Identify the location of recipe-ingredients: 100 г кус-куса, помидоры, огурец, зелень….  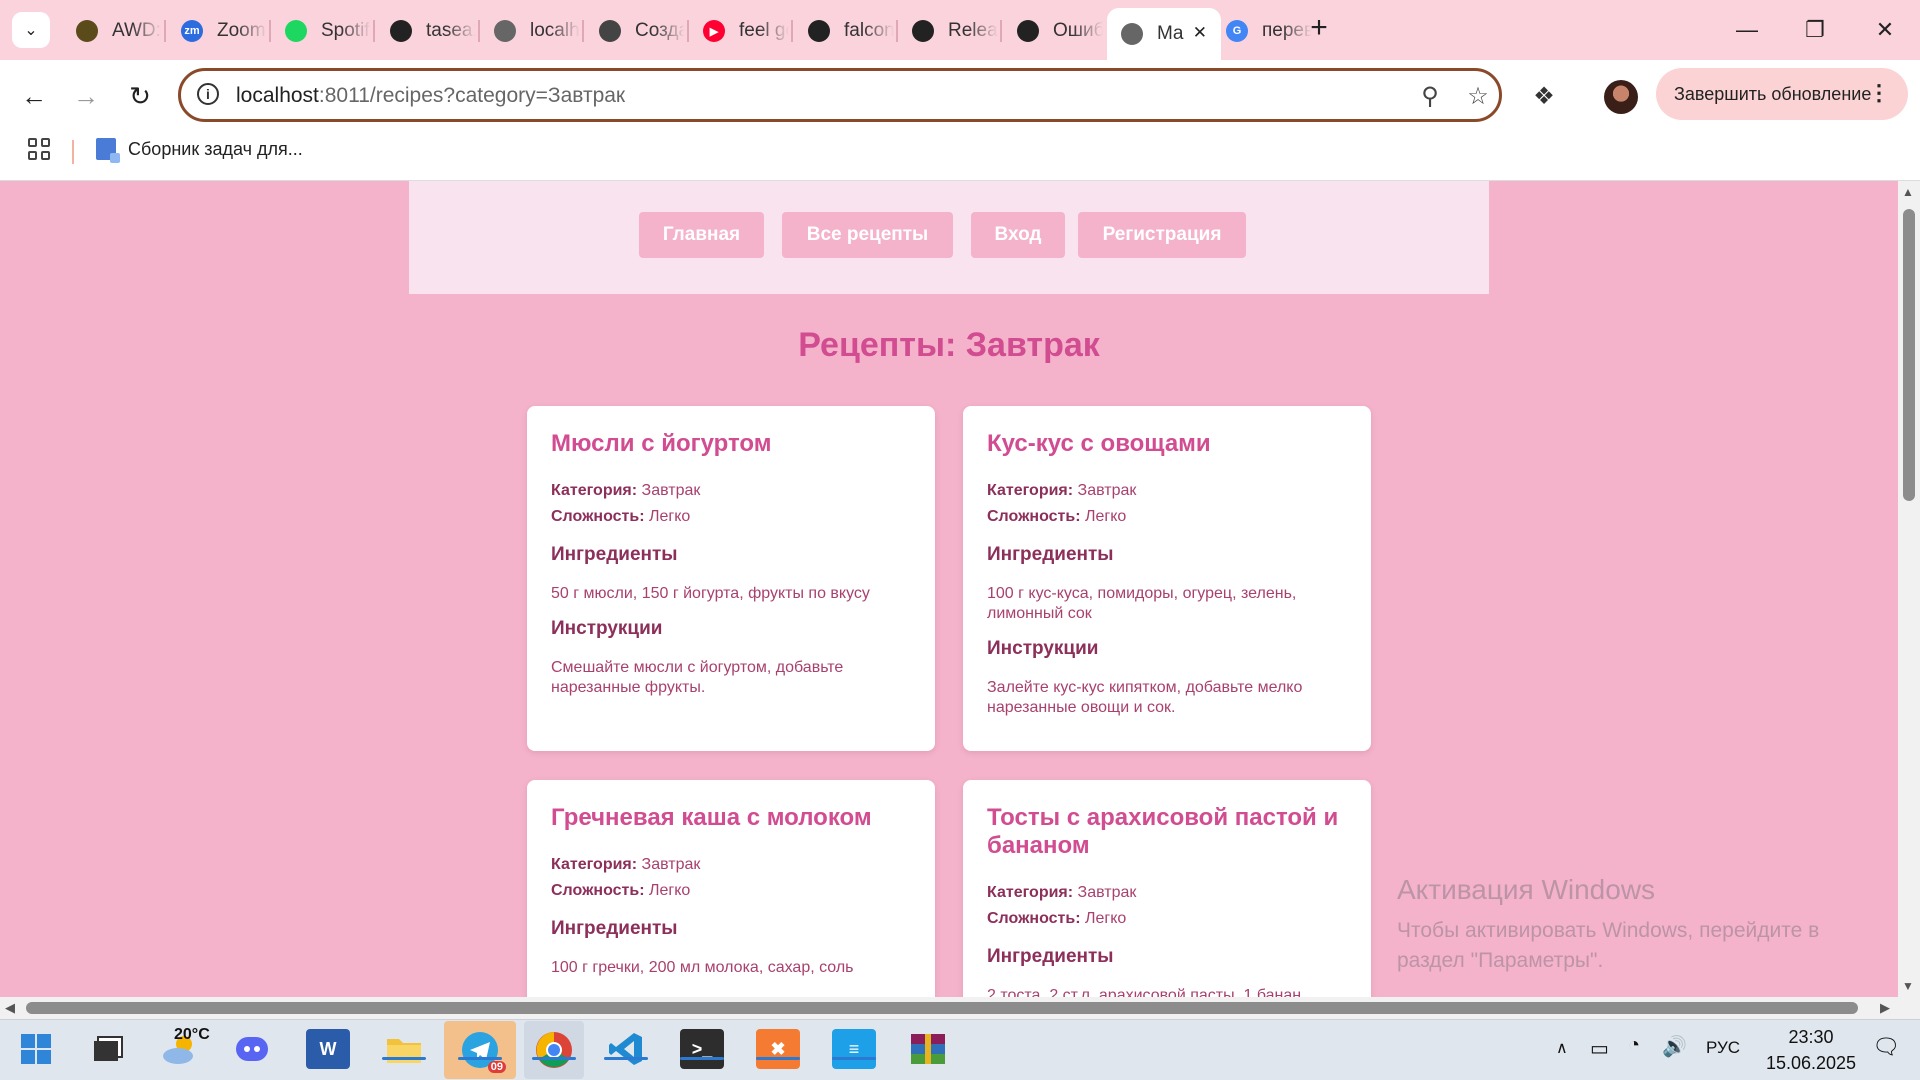
(1142, 603).